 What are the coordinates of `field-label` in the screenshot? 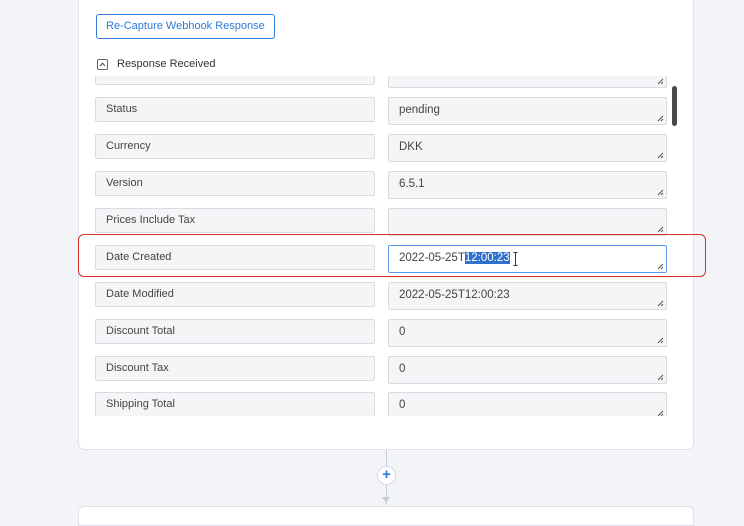 It's located at (235, 80).